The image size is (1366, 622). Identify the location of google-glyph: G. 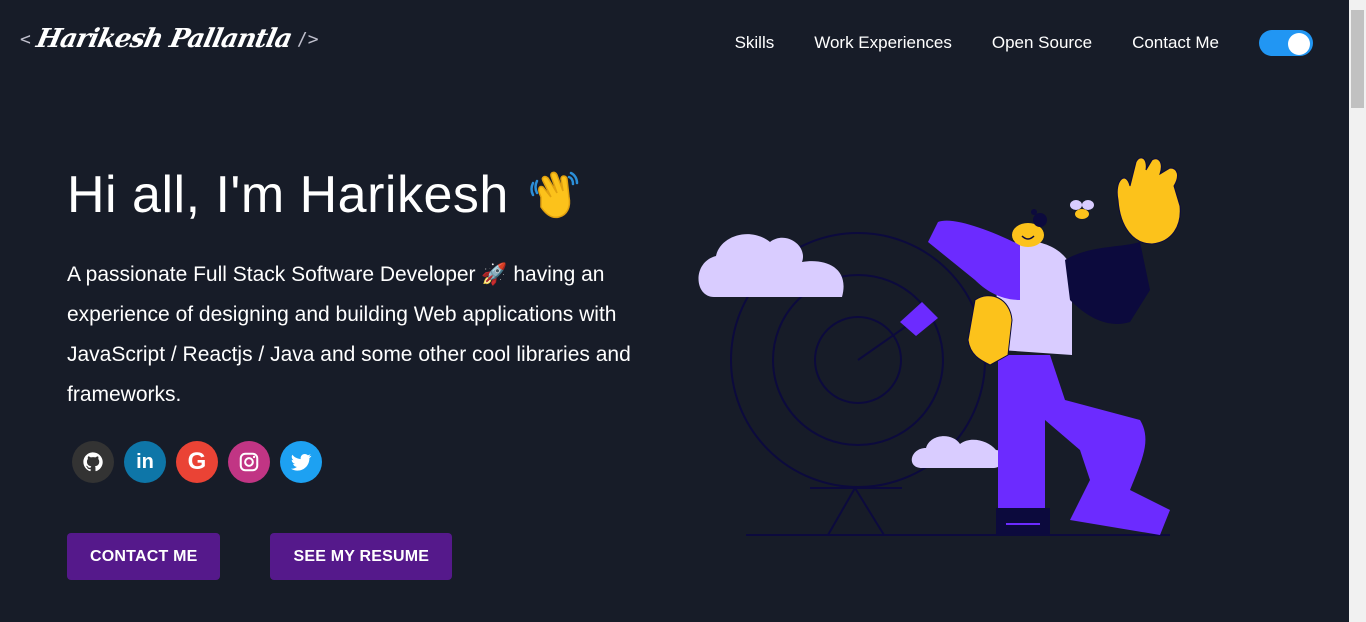
(197, 461).